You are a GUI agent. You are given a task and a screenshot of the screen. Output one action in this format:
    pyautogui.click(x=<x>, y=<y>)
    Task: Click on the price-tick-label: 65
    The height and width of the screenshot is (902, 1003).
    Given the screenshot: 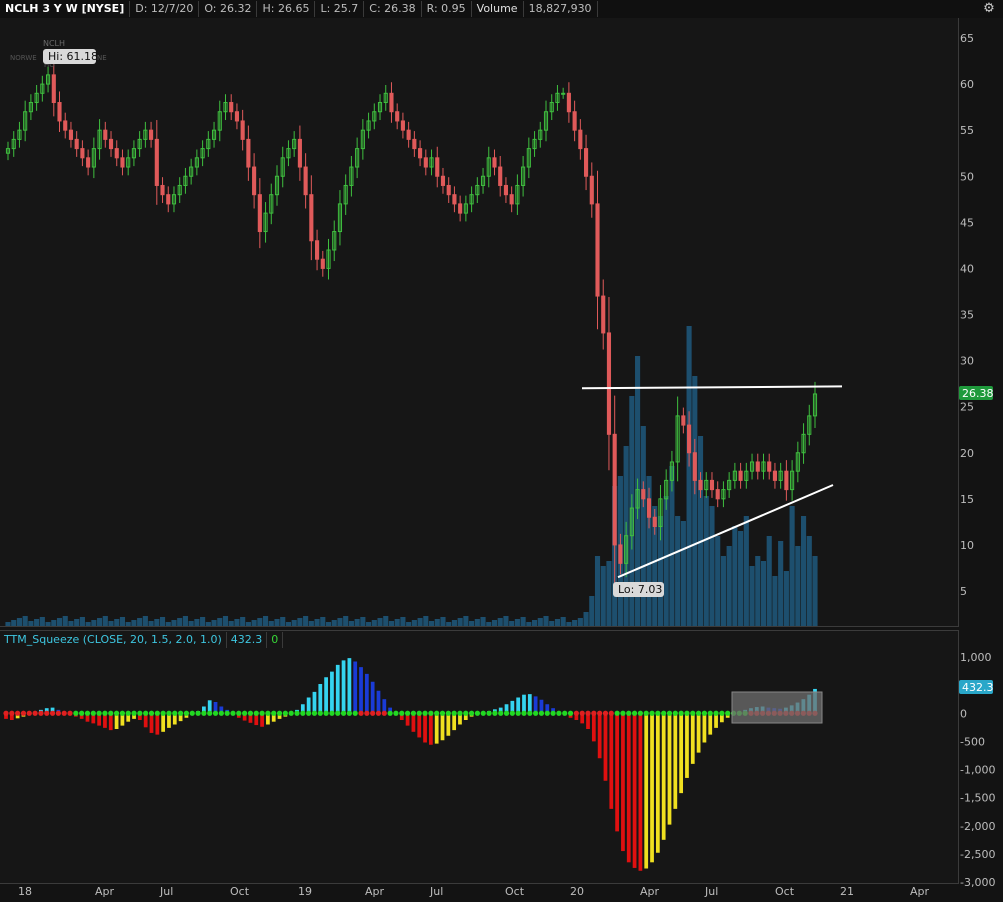 What is the action you would take?
    pyautogui.click(x=967, y=38)
    